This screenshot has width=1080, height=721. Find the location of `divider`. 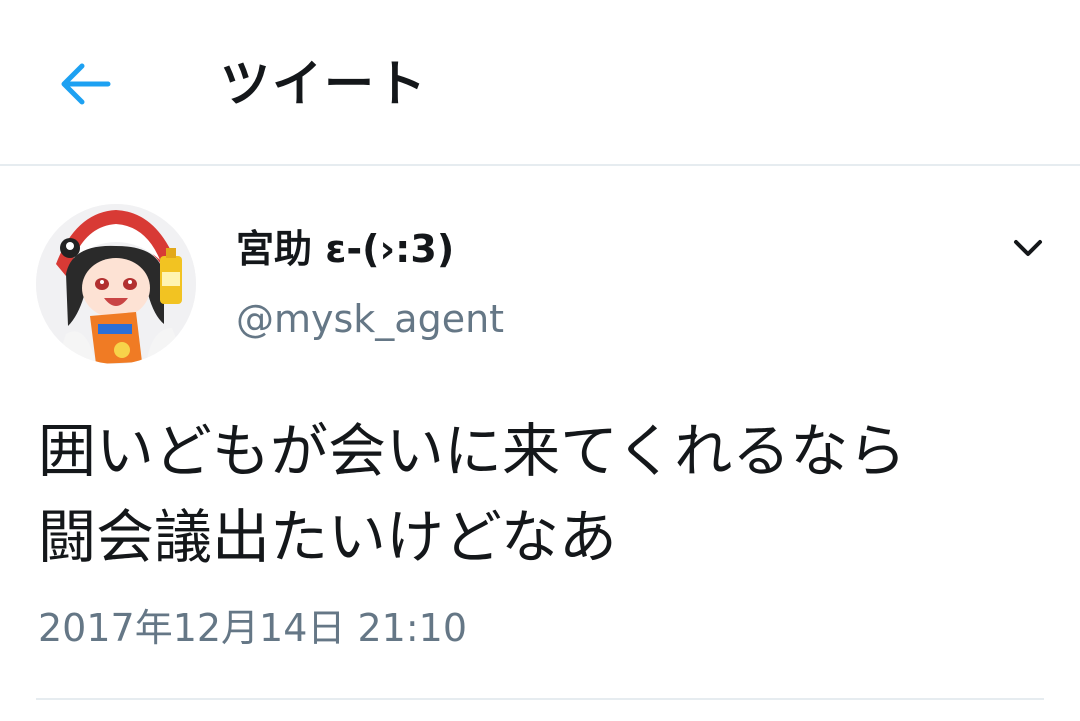

divider is located at coordinates (540, 699).